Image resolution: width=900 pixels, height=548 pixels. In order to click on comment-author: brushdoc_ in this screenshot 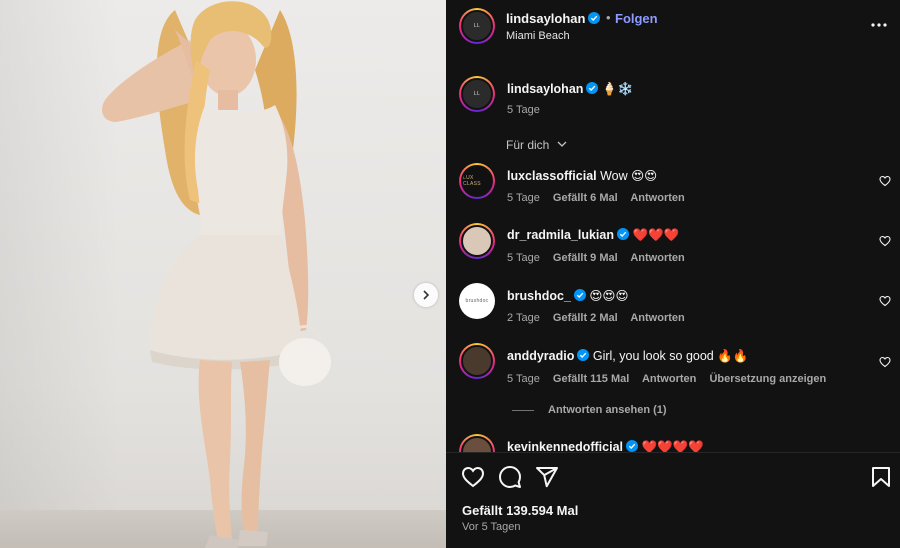, I will do `click(539, 296)`.